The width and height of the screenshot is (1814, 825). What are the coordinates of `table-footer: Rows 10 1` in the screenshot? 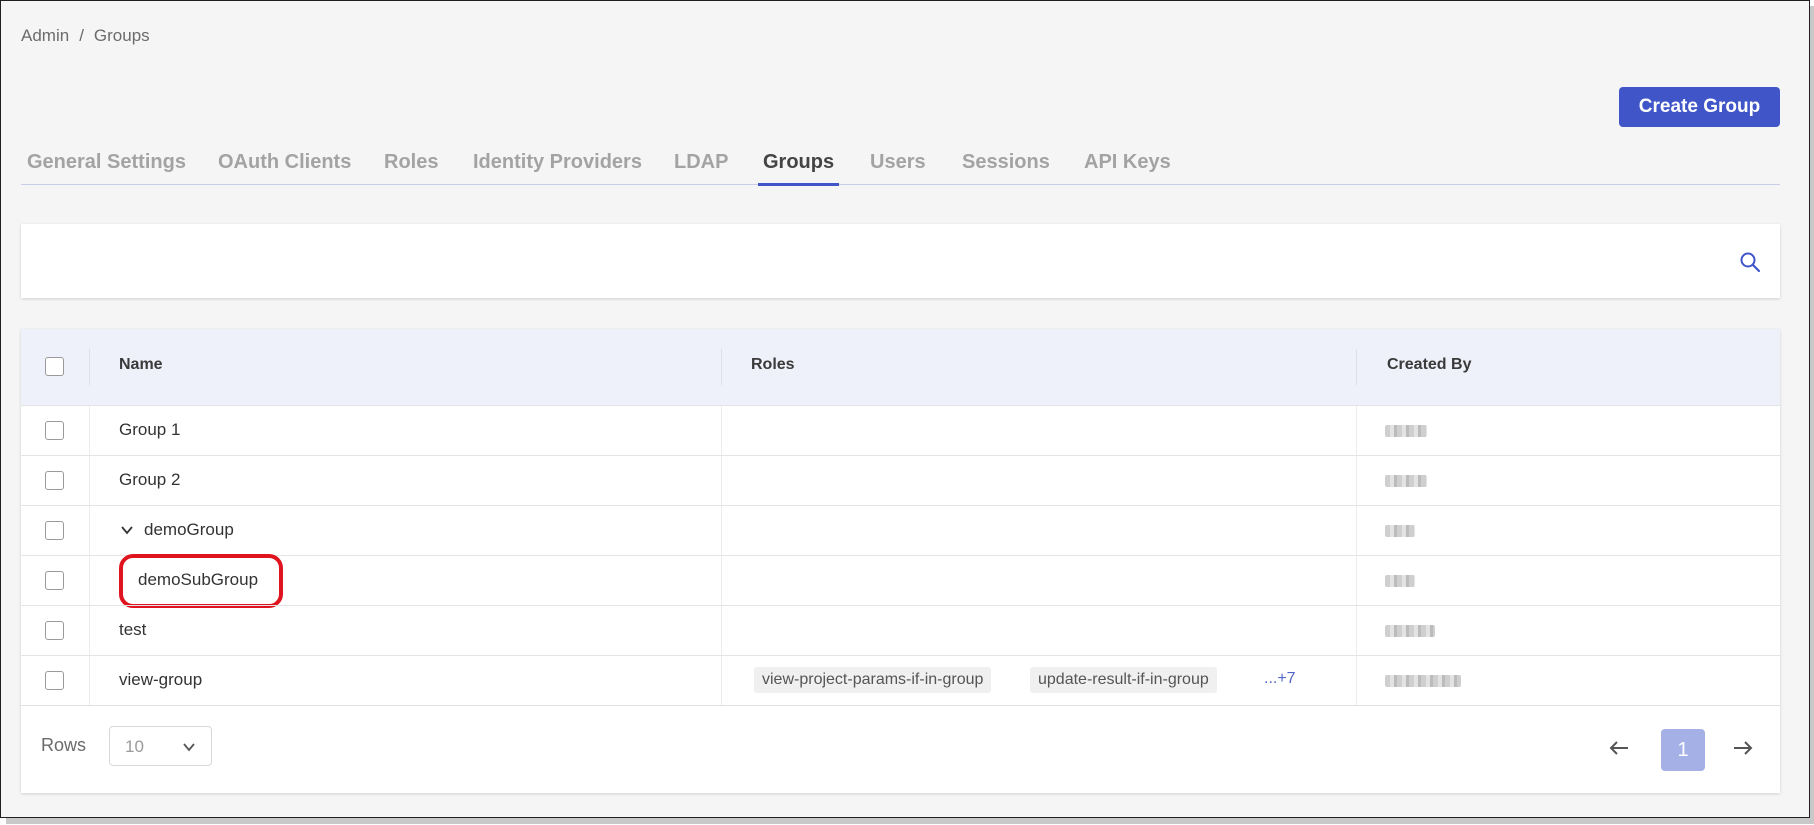 It's located at (900, 749).